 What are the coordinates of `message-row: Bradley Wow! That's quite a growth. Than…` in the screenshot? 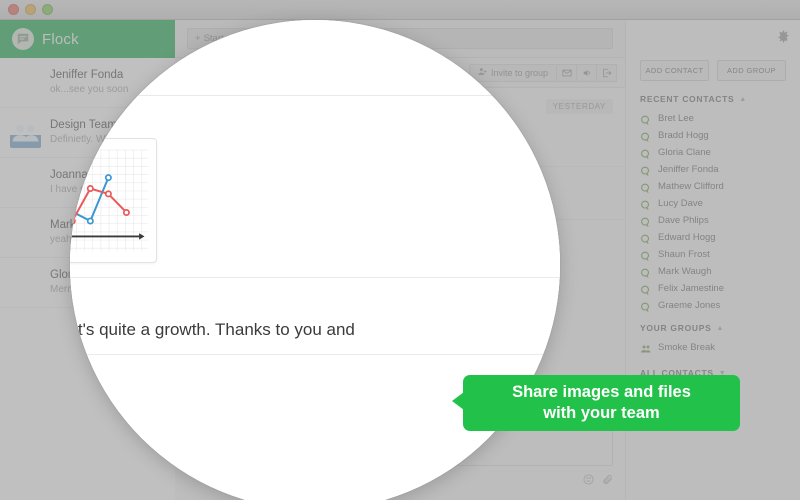 It's located at (315, 316).